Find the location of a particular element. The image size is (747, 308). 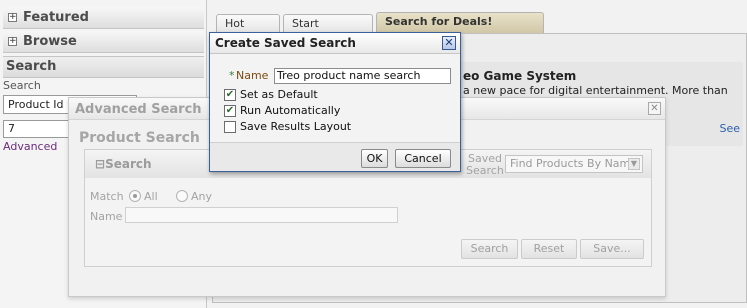

tab-start-shopping: Start Shopping! is located at coordinates (328, 31).